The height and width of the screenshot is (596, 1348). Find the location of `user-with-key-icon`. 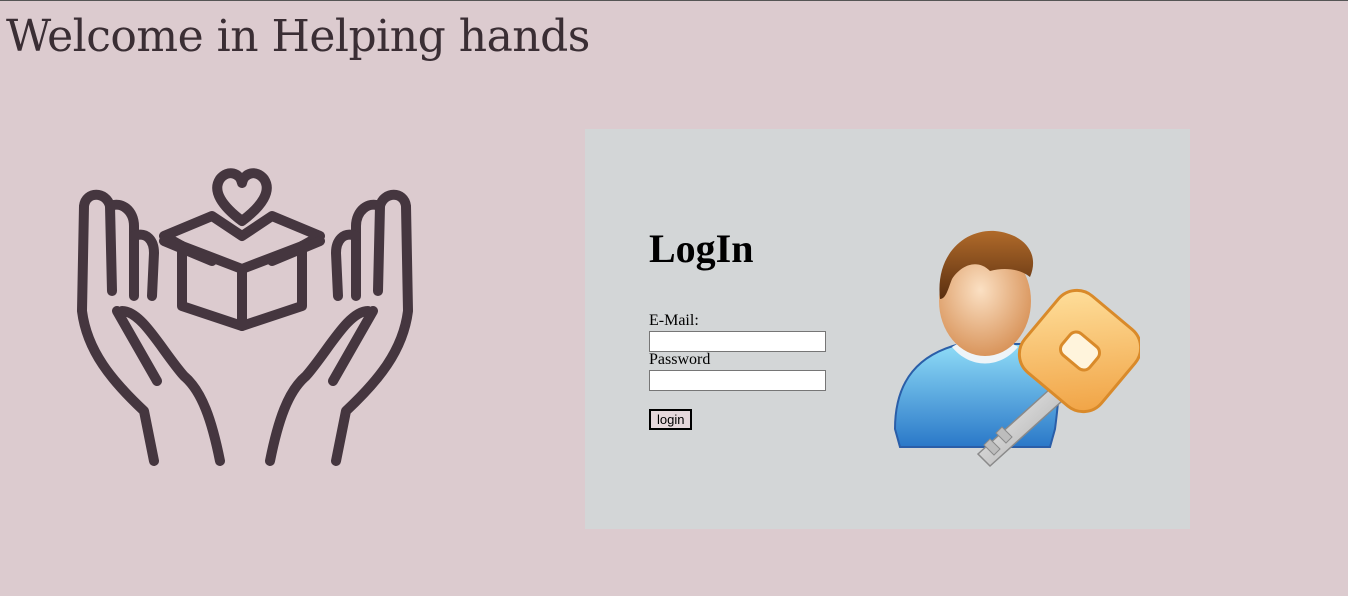

user-with-key-icon is located at coordinates (1016, 349).